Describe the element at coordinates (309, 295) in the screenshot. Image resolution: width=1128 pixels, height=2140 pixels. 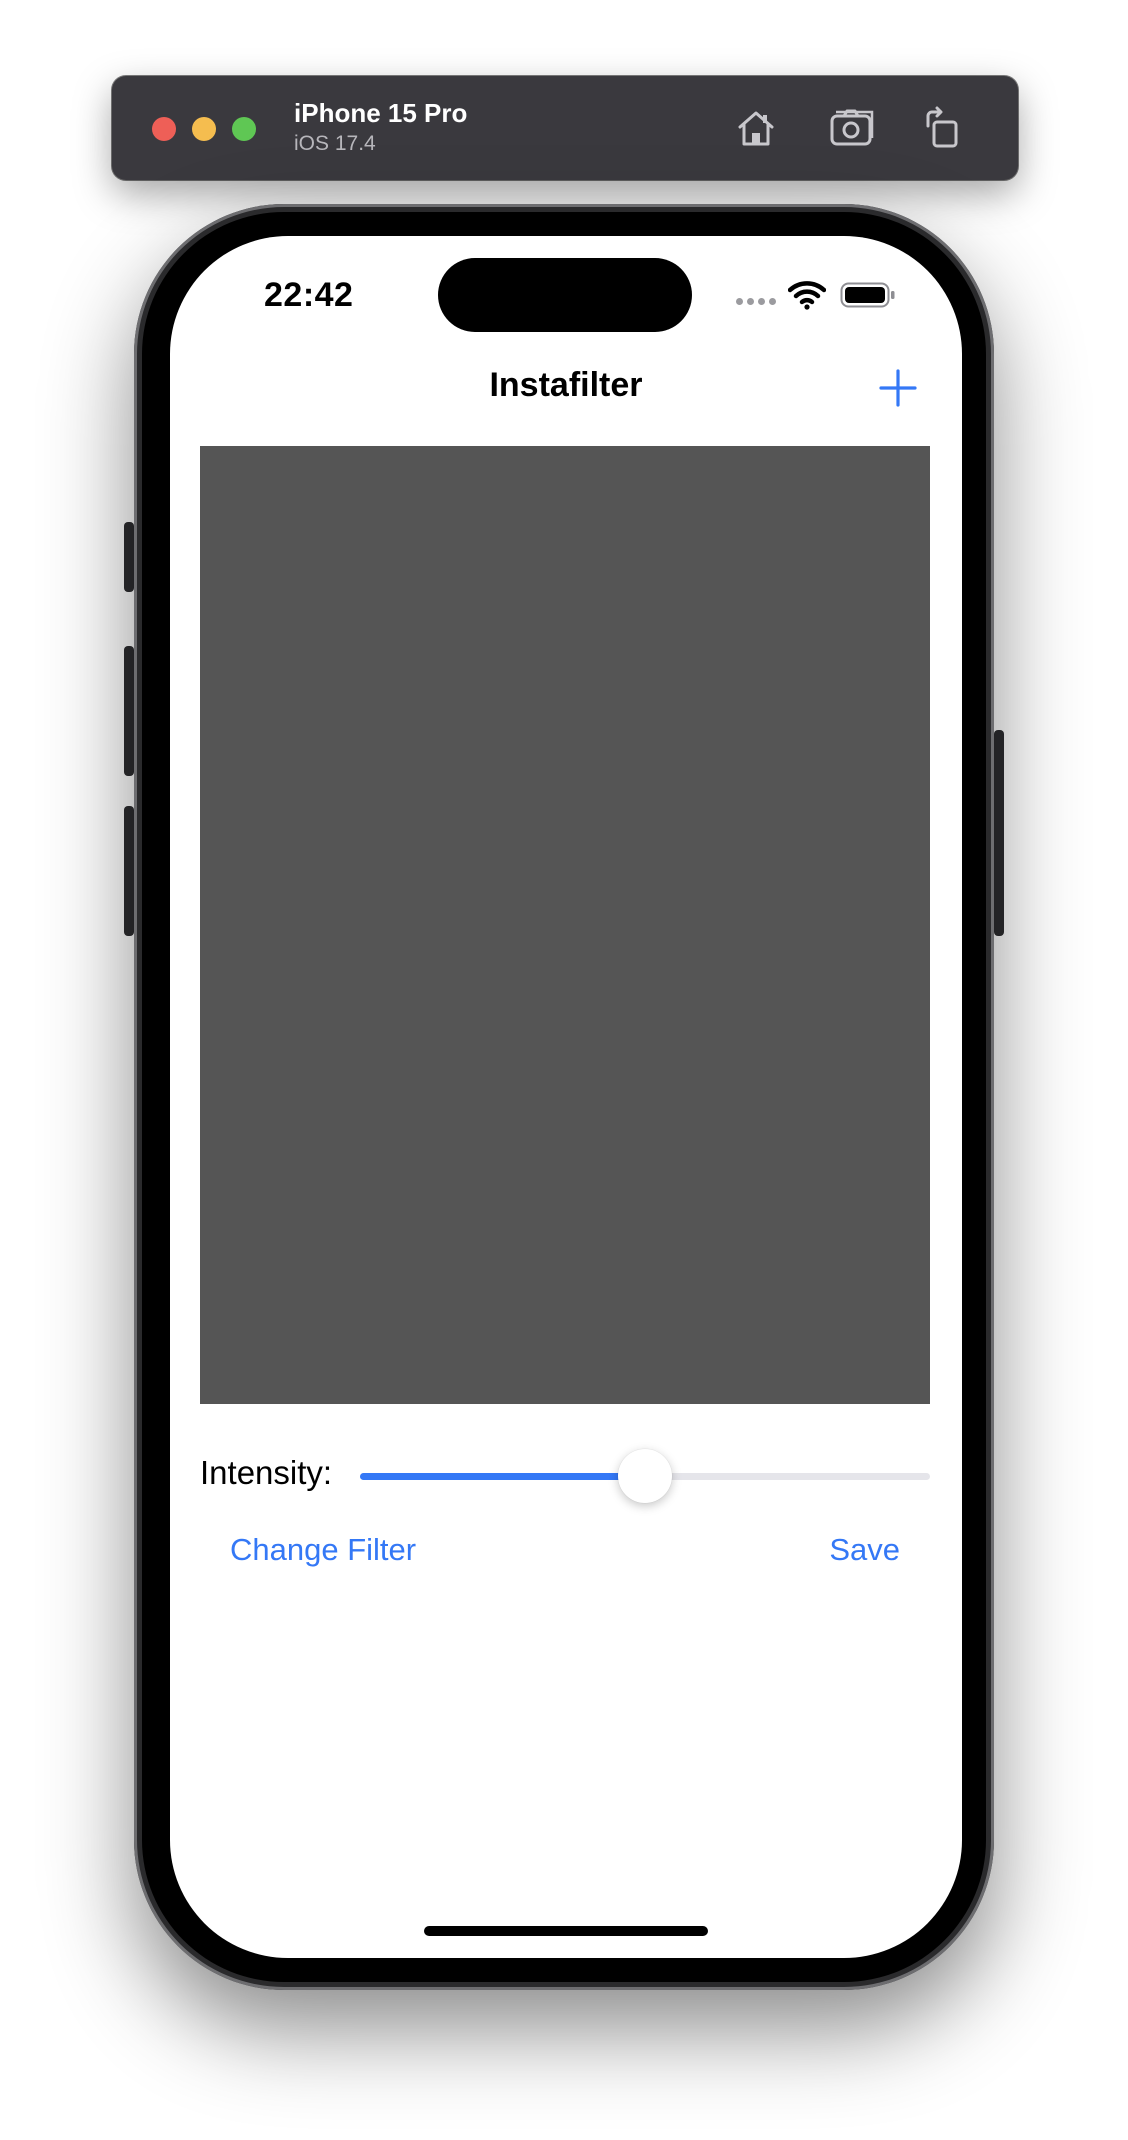
I see `status-time: 22:42` at that location.